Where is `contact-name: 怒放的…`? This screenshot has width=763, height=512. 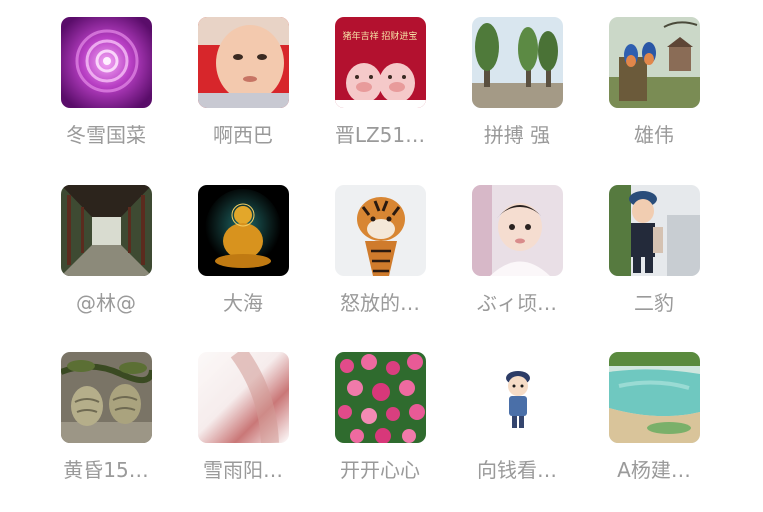
contact-name: 怒放的… is located at coordinates (380, 303).